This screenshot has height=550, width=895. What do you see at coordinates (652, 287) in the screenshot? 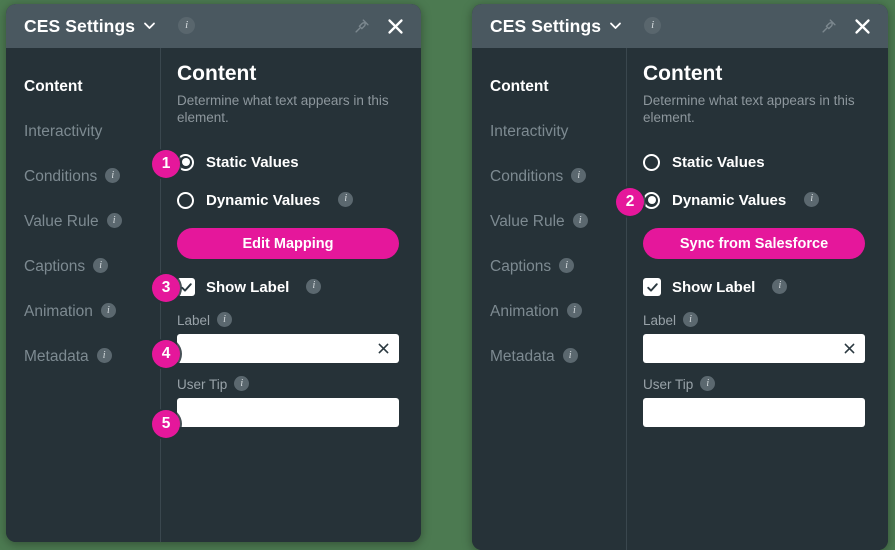
I see `checkbox-icon` at bounding box center [652, 287].